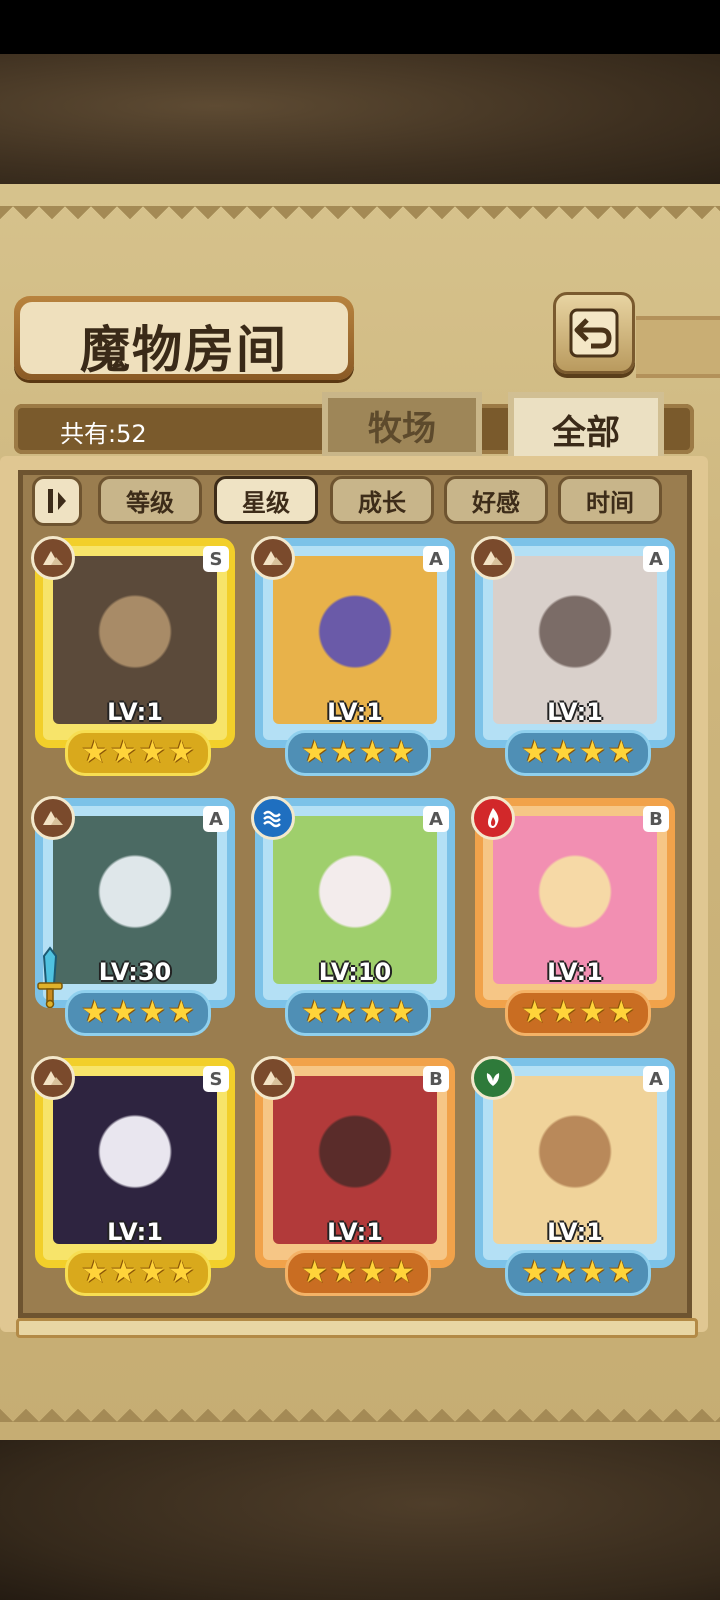  I want to click on sort-order-toggle, so click(57, 501).